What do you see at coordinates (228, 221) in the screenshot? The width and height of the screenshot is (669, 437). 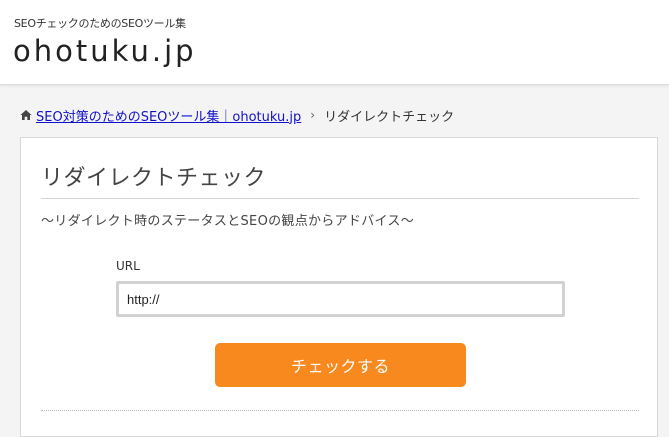 I see `page-subtitle: ～リダイレクト時のステータスとSEOの観点からアドバイス～` at bounding box center [228, 221].